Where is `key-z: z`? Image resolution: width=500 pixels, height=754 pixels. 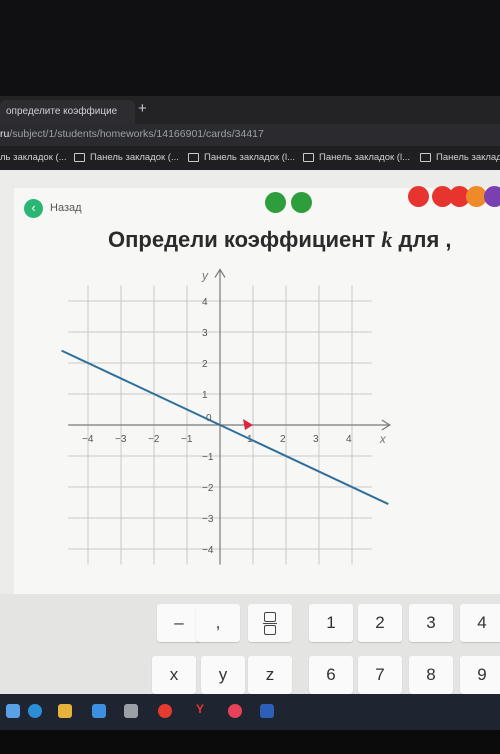 key-z: z is located at coordinates (270, 675).